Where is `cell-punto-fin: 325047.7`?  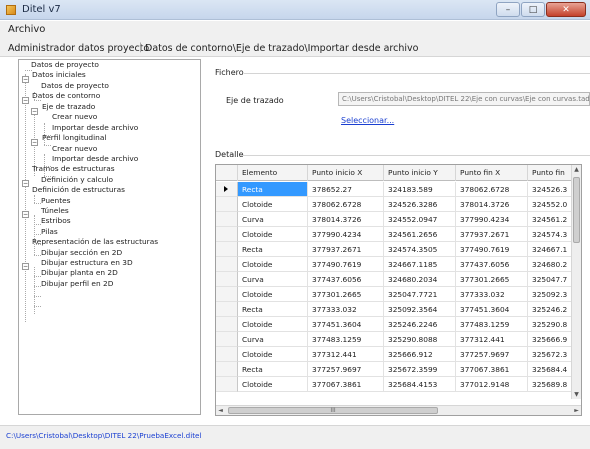
cell-punto-fin: 325047.7 is located at coordinates (550, 279).